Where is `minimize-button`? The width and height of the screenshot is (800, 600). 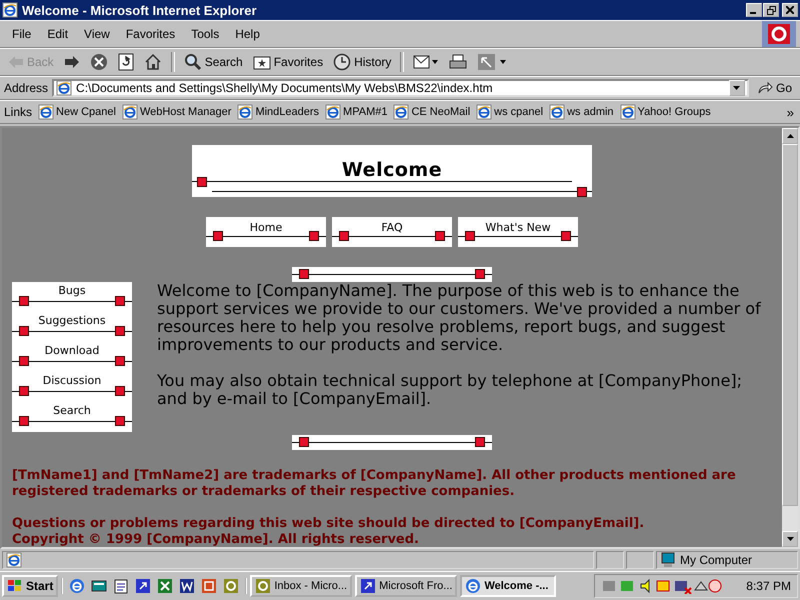
minimize-button is located at coordinates (754, 10).